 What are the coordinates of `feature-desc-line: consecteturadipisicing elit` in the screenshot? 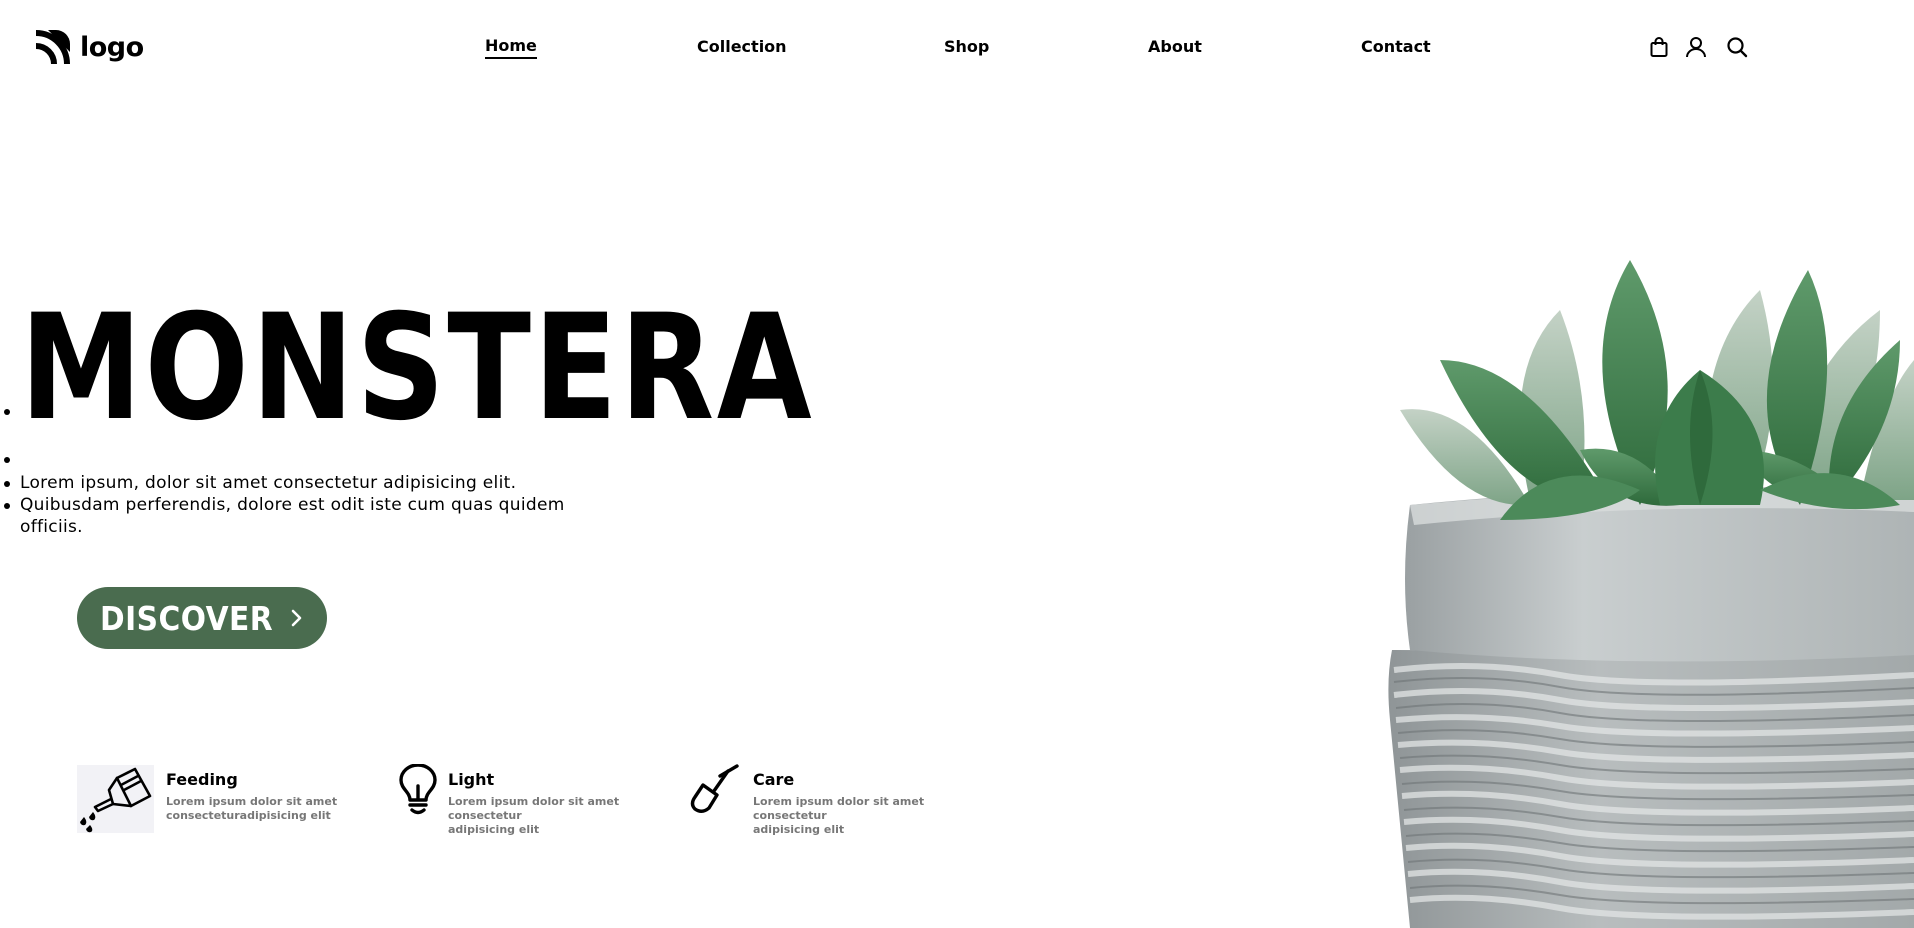 It's located at (248, 815).